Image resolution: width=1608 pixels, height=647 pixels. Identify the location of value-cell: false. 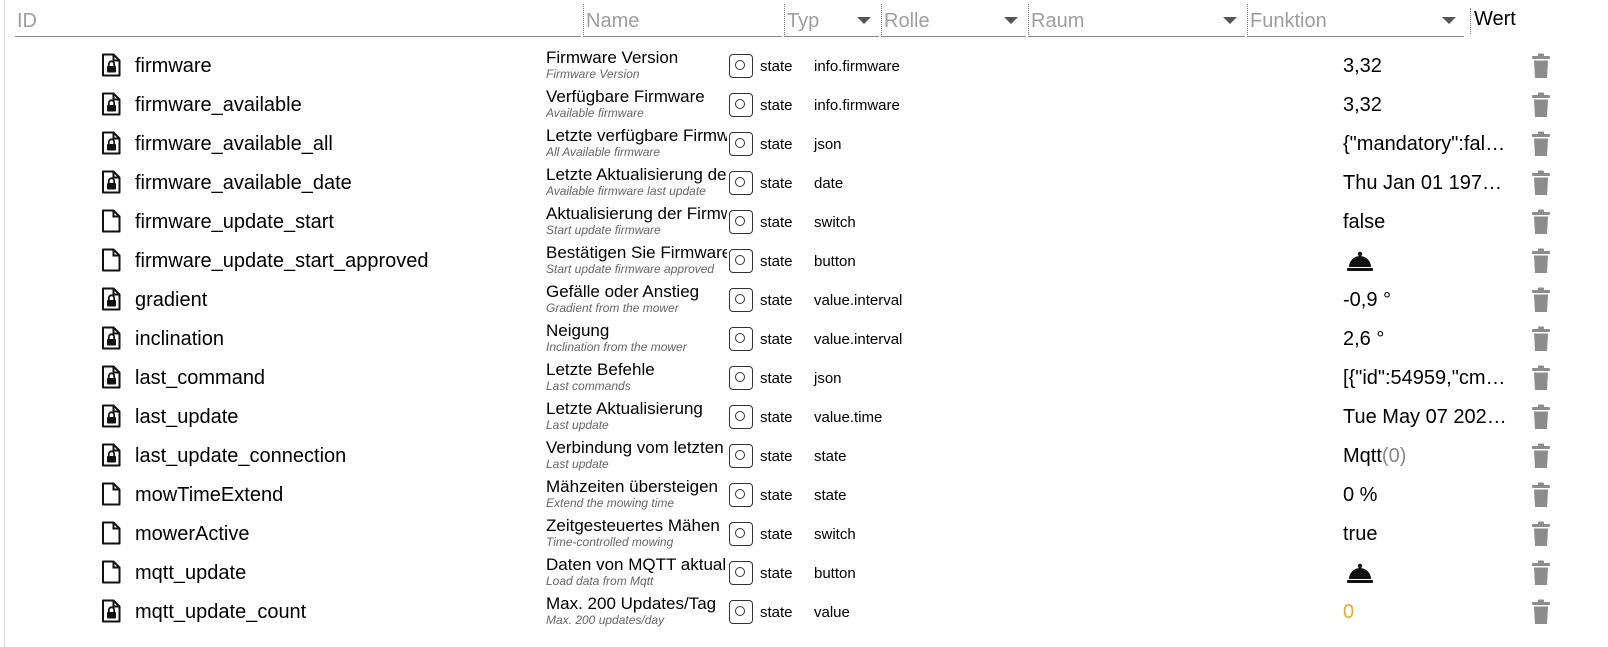
(1425, 222).